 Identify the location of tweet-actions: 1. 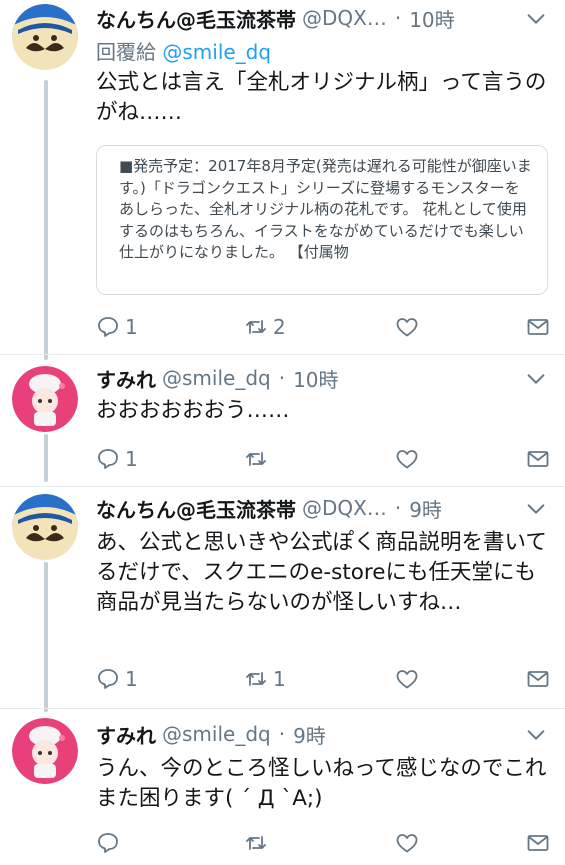
(326, 459).